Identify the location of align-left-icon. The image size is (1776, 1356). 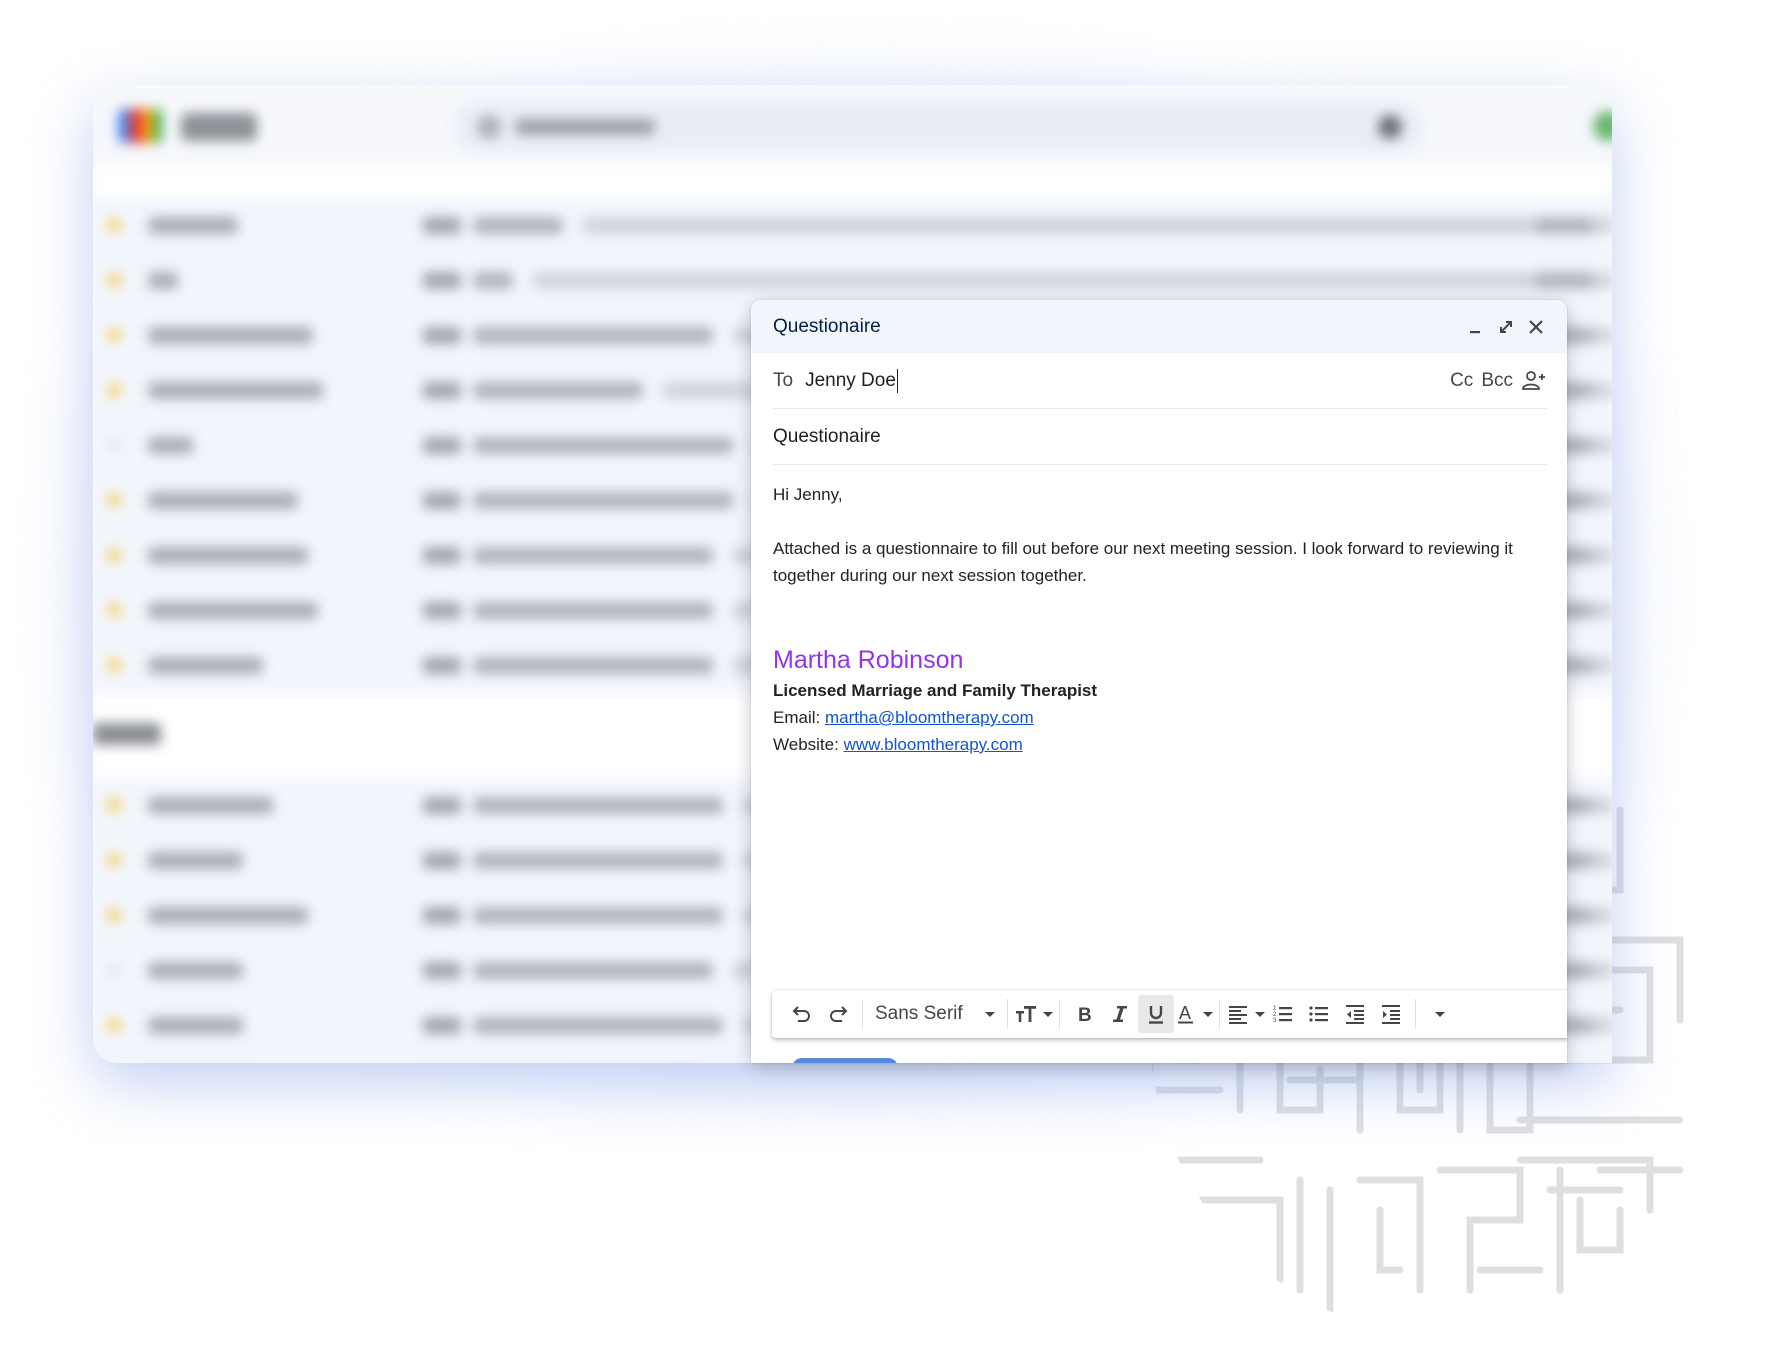
(1237, 1015).